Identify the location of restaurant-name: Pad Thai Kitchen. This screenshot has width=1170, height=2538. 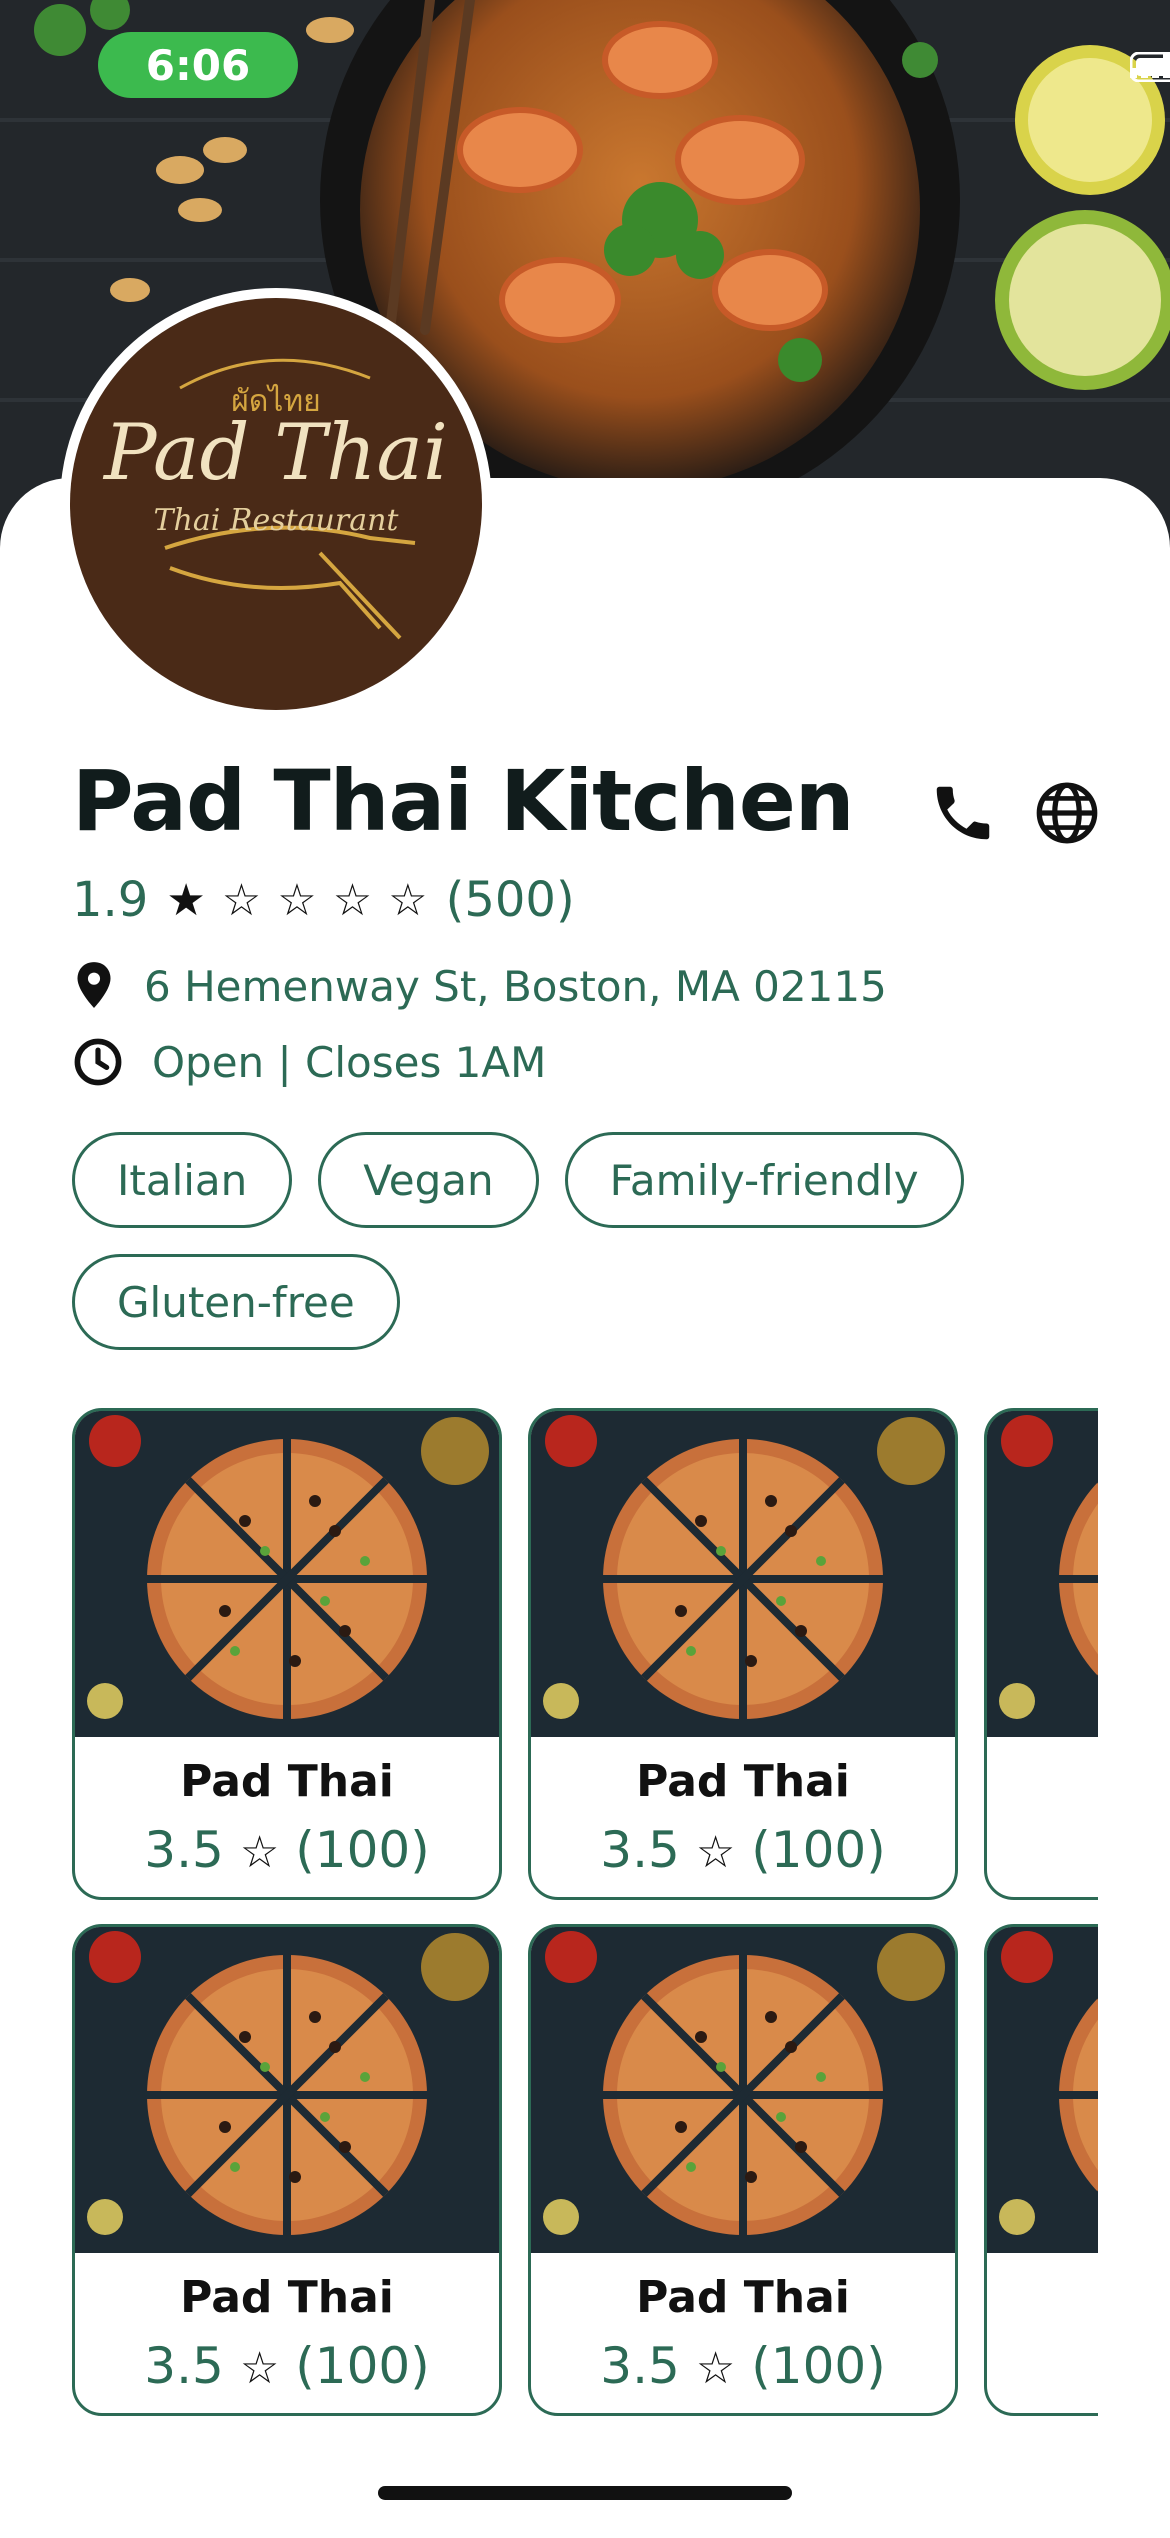
(463, 801).